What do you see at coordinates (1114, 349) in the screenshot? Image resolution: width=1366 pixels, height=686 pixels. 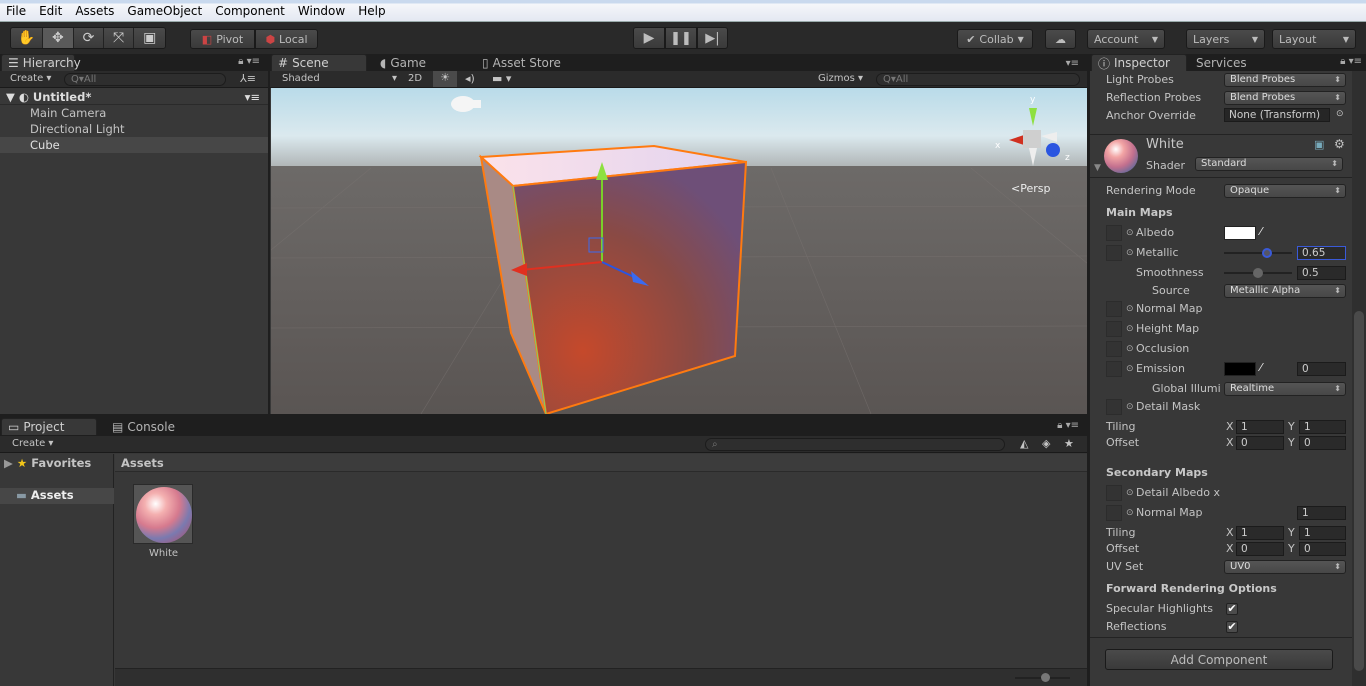 I see `occlusion-slot` at bounding box center [1114, 349].